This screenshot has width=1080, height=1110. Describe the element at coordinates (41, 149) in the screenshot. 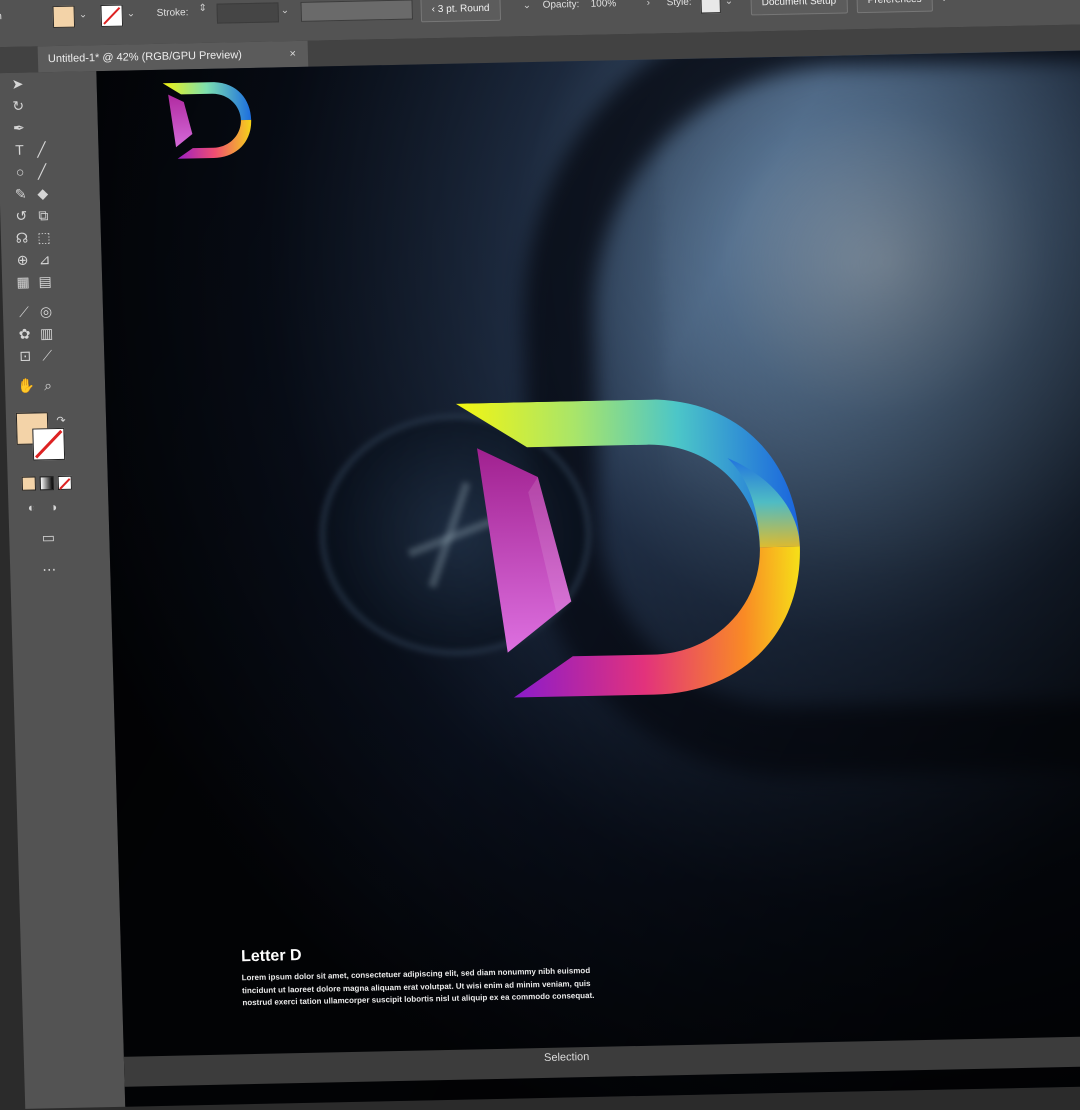

I see `line-icon: ╱` at that location.